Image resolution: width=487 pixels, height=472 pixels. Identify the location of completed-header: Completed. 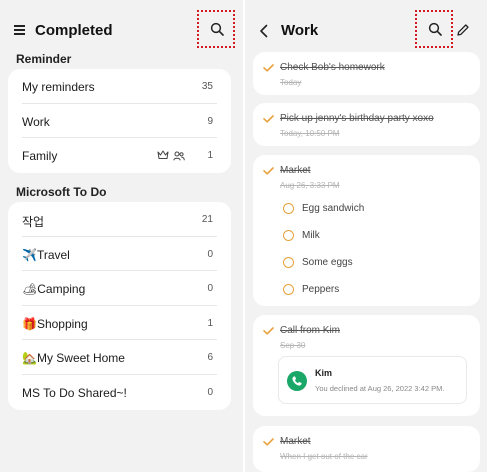
(121, 28).